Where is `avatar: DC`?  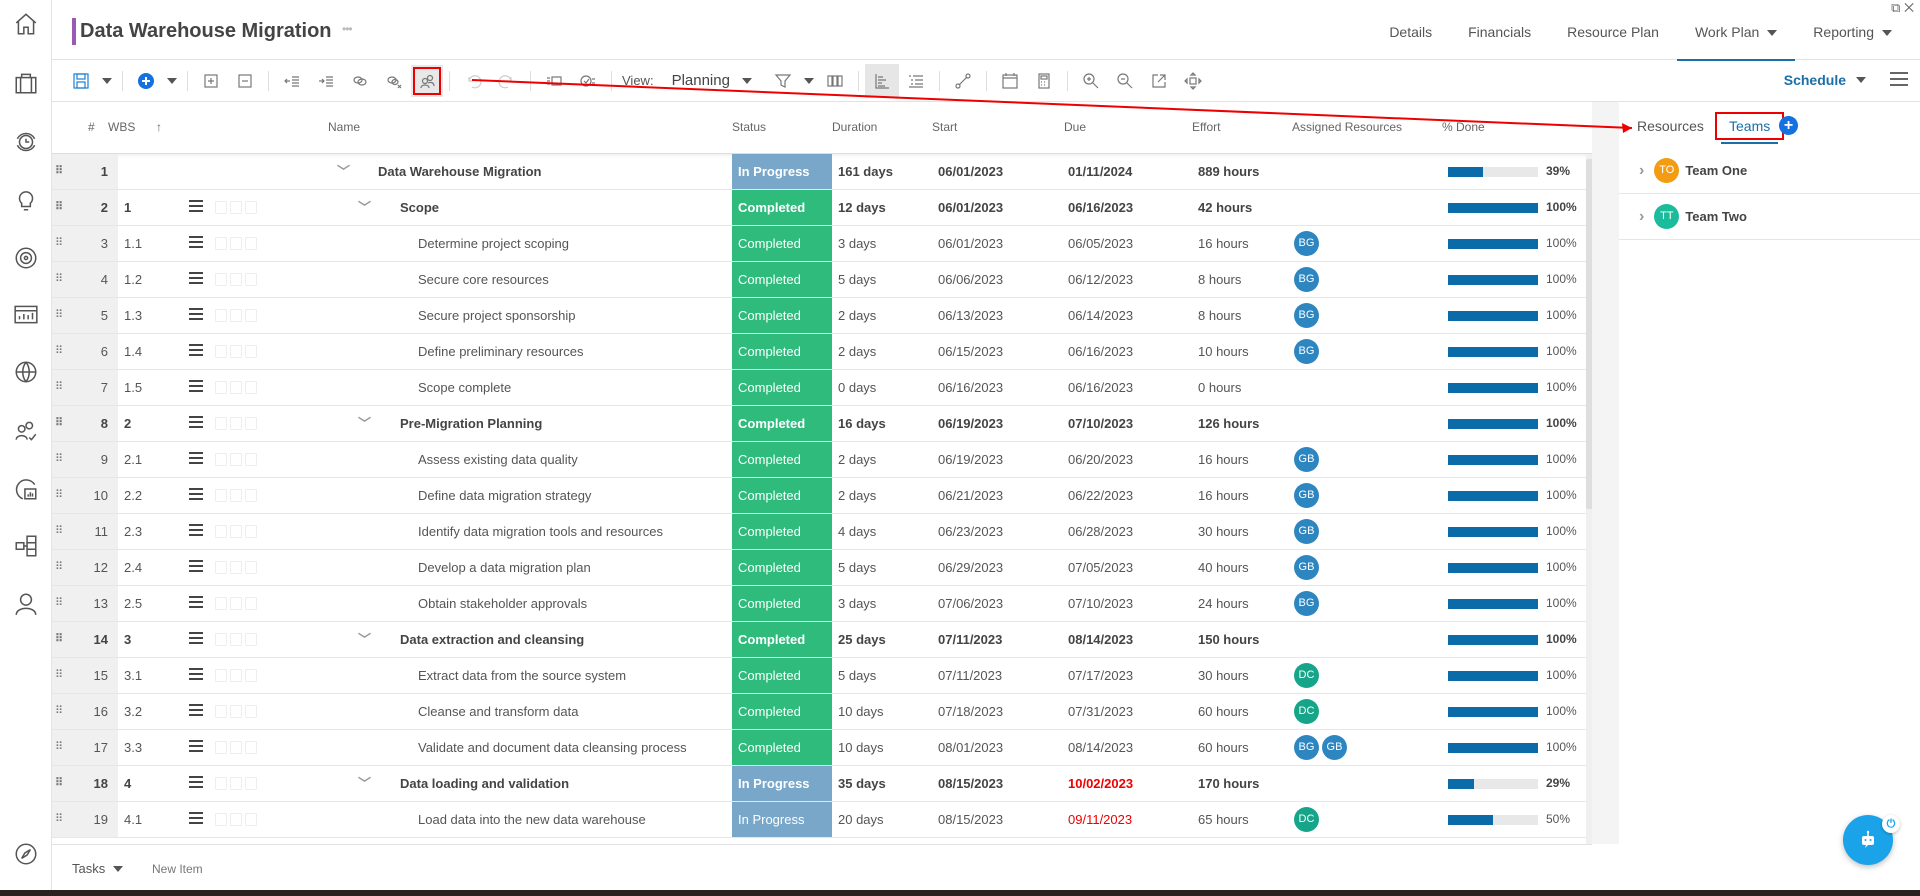
avatar: DC is located at coordinates (1306, 819).